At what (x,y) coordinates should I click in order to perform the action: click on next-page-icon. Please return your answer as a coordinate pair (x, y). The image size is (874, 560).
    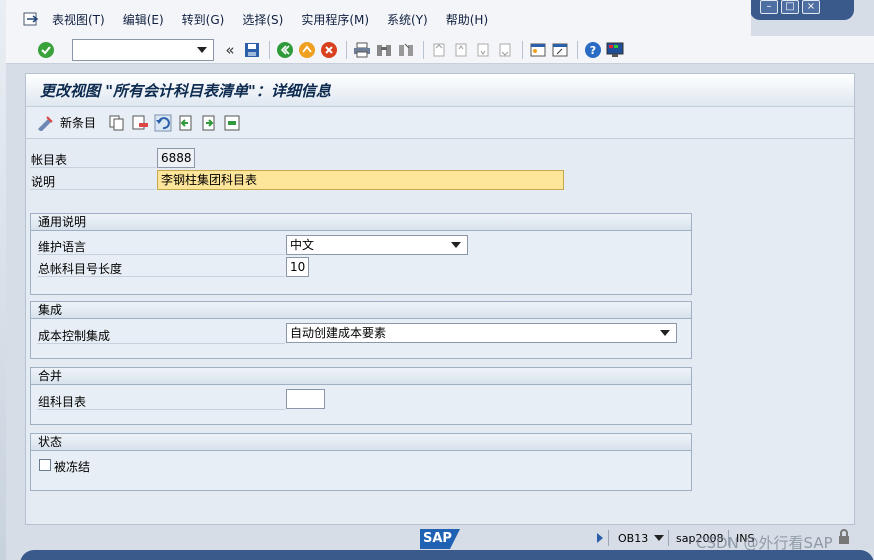
    Looking at the image, I should click on (483, 50).